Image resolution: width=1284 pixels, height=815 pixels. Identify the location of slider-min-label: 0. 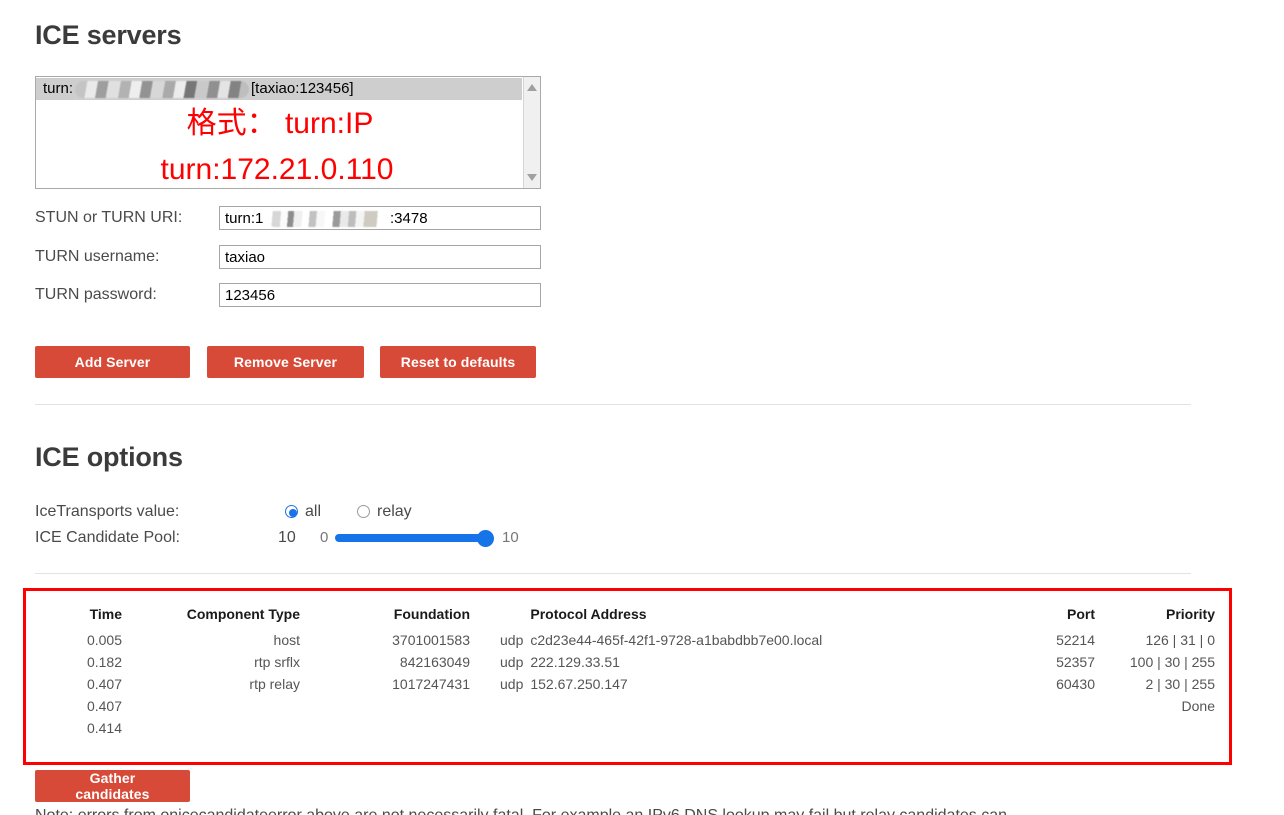
(324, 537).